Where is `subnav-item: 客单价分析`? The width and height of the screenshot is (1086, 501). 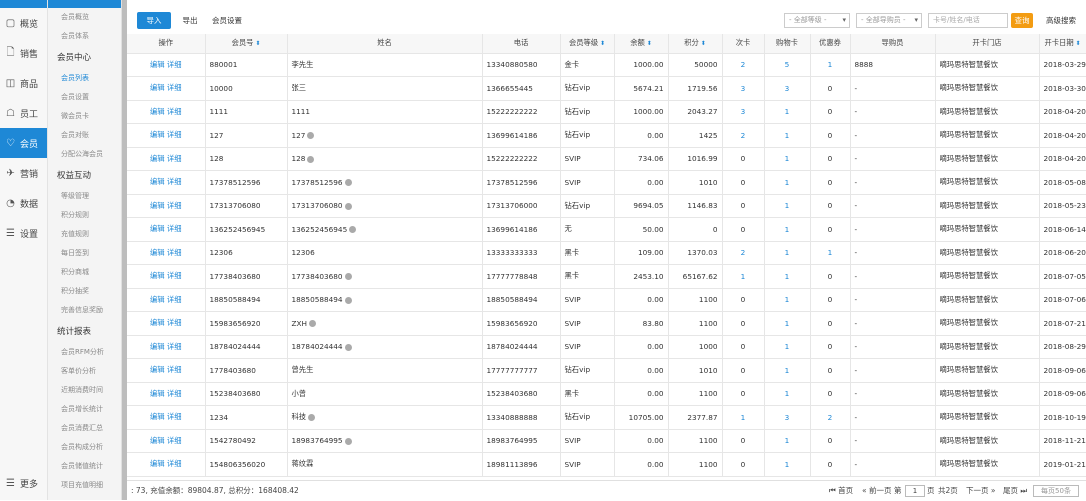 subnav-item: 客单价分析 is located at coordinates (84, 371).